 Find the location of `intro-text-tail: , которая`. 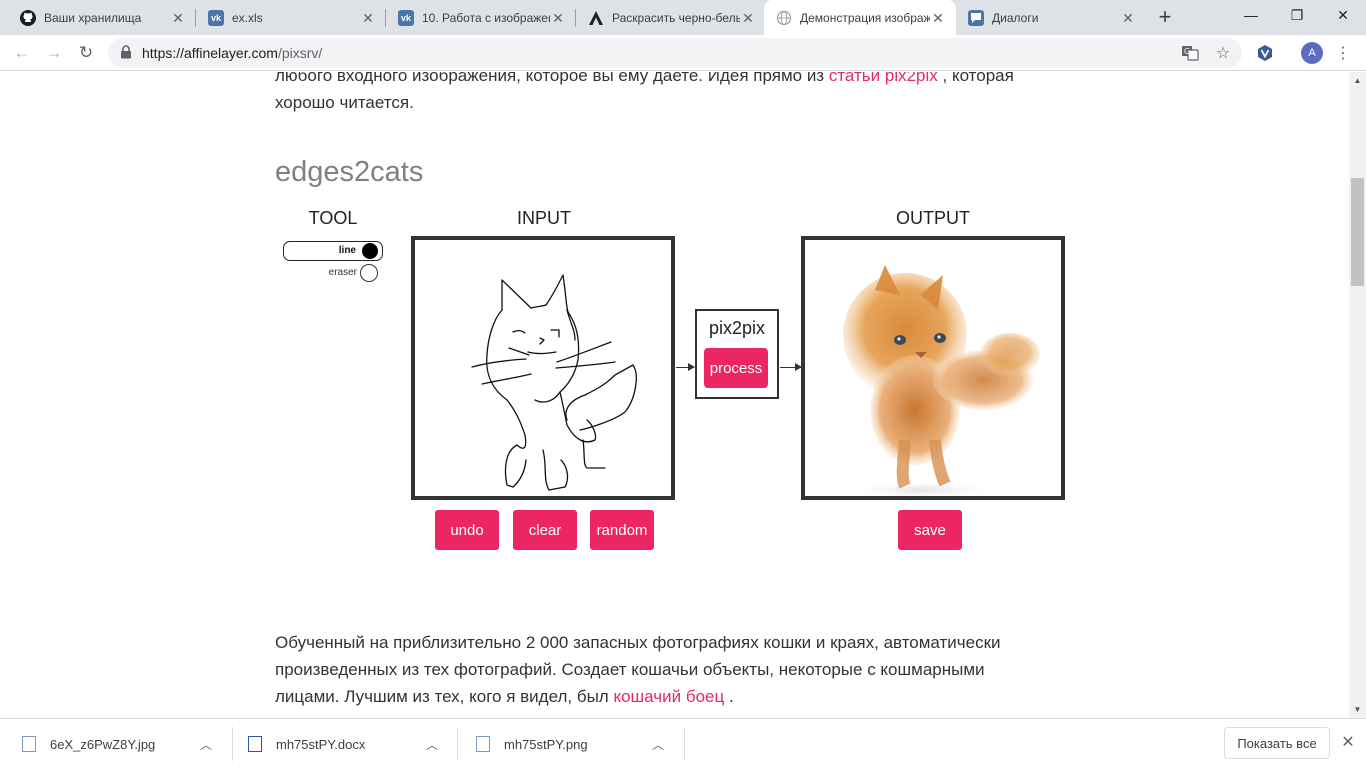

intro-text-tail: , которая is located at coordinates (975, 78).